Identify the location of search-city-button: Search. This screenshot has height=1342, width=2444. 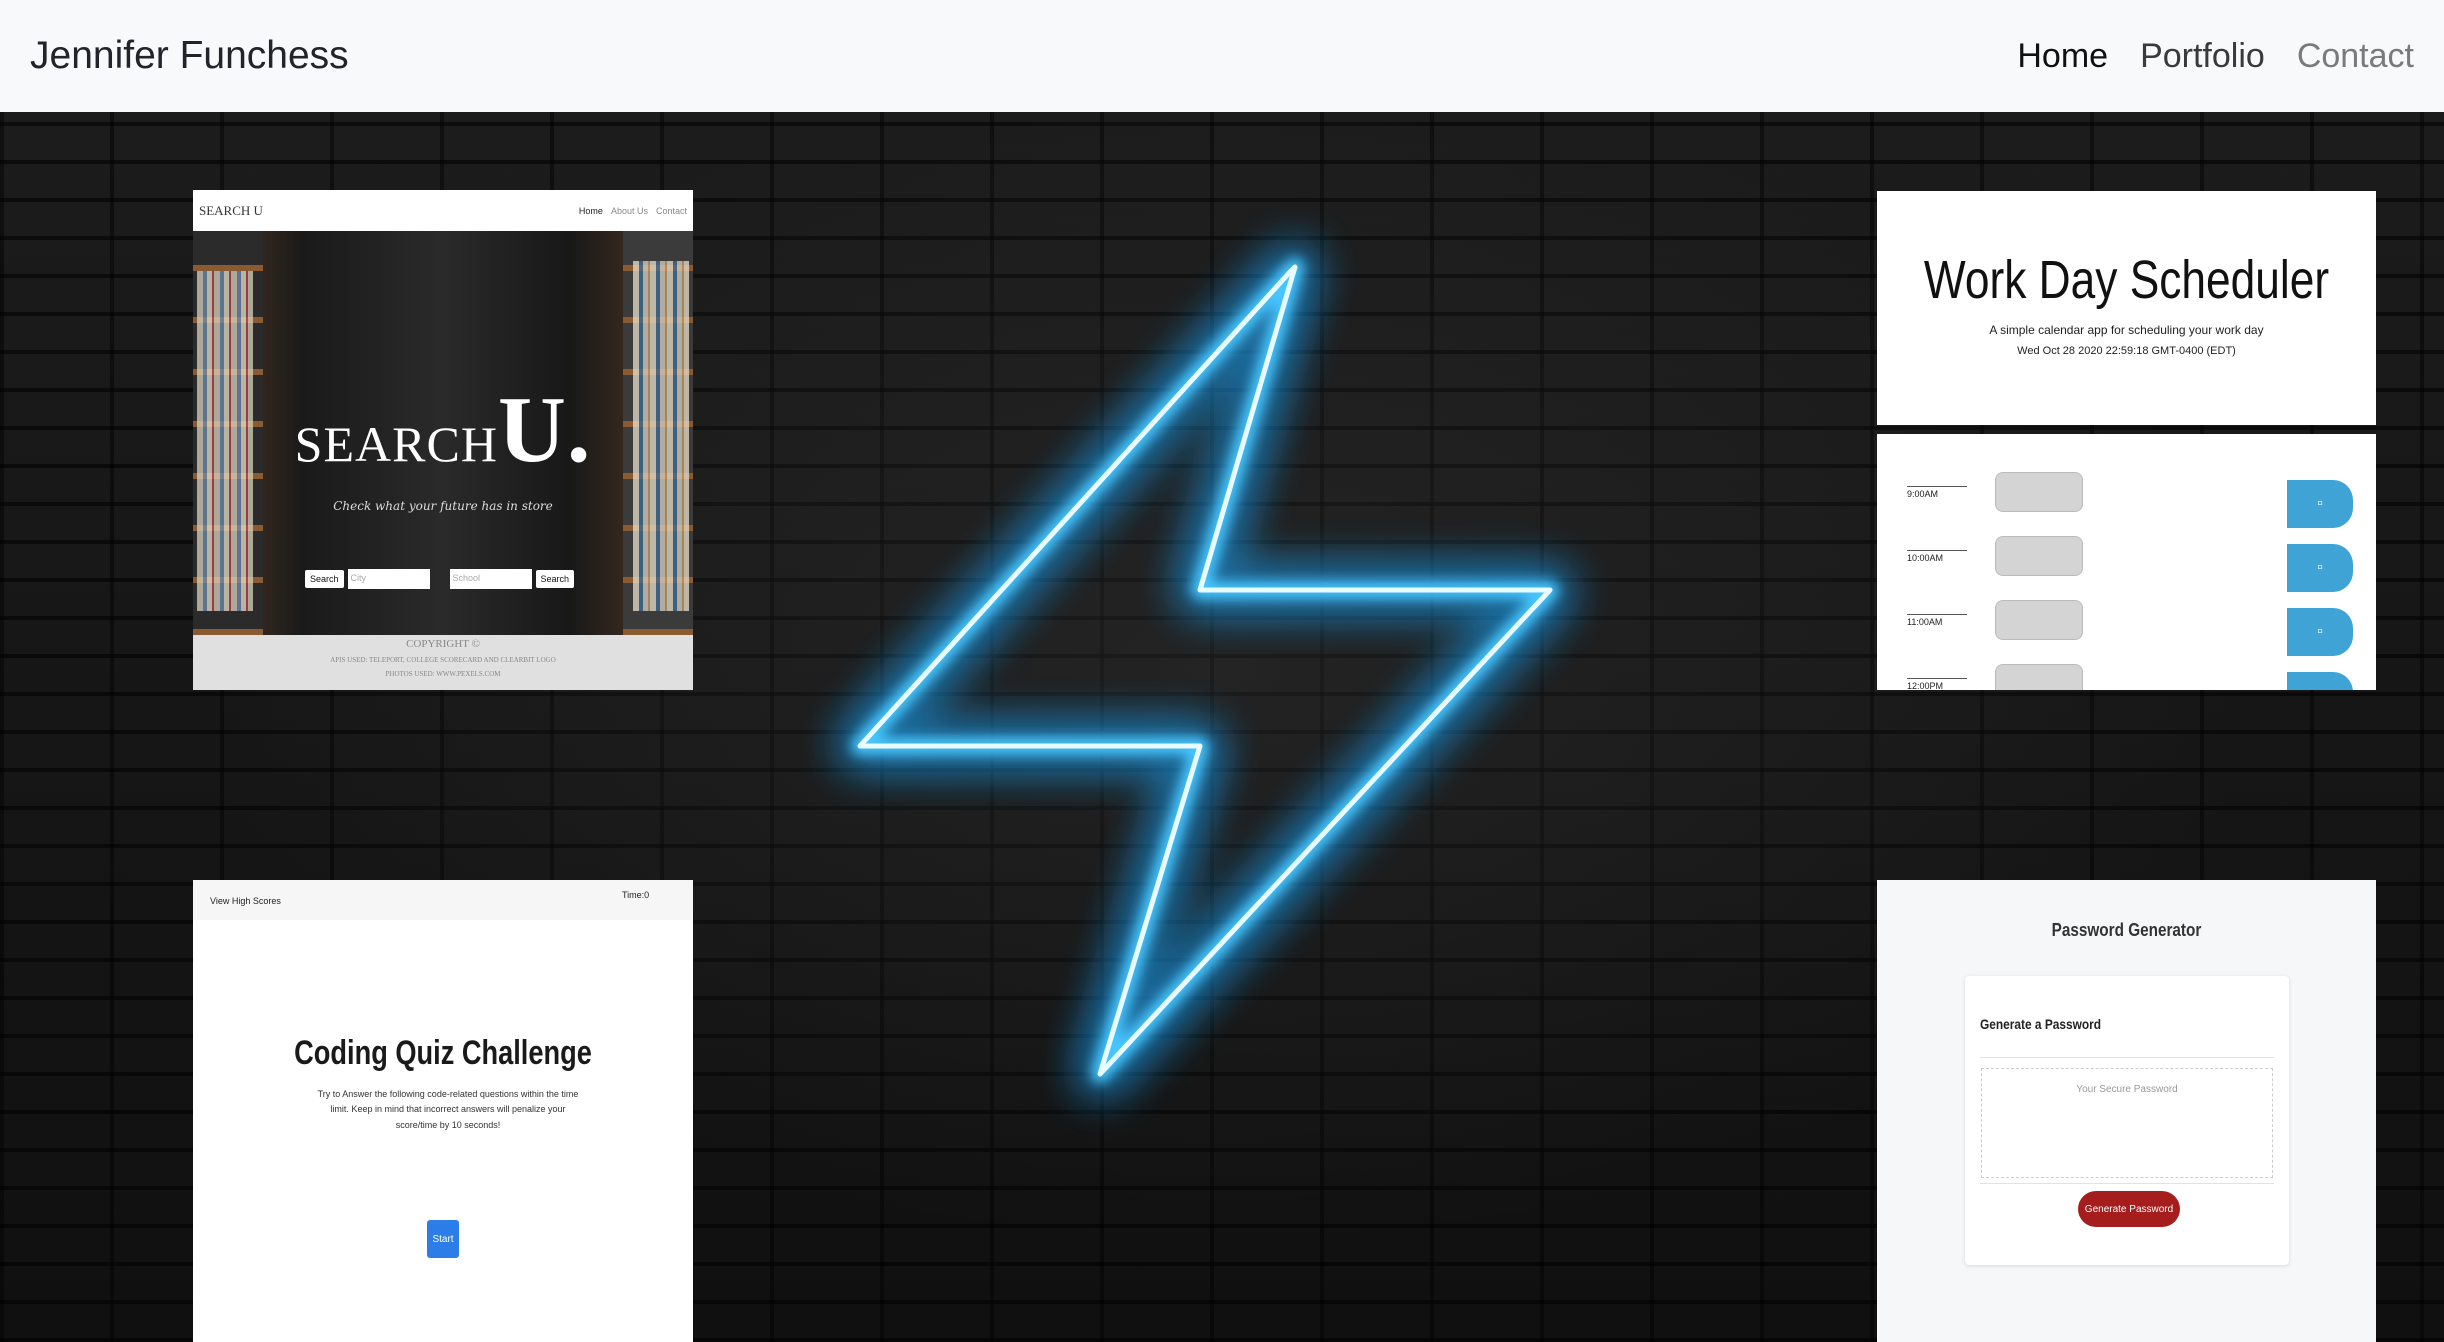
(324, 579).